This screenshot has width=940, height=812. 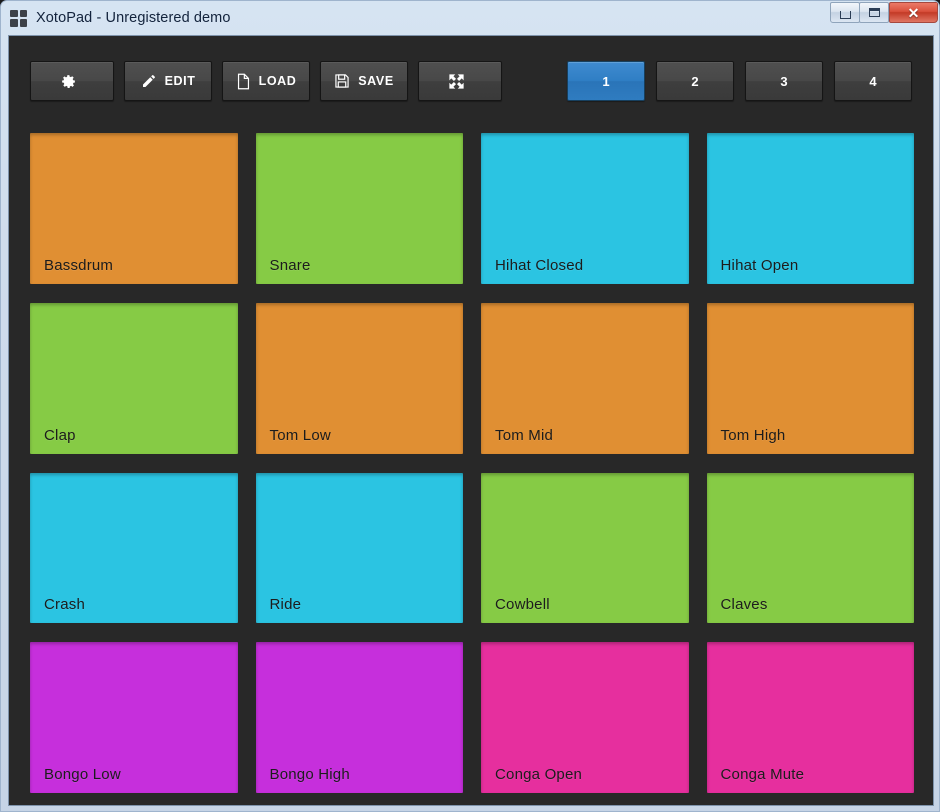 What do you see at coordinates (359, 208) in the screenshot?
I see `pad: Snare` at bounding box center [359, 208].